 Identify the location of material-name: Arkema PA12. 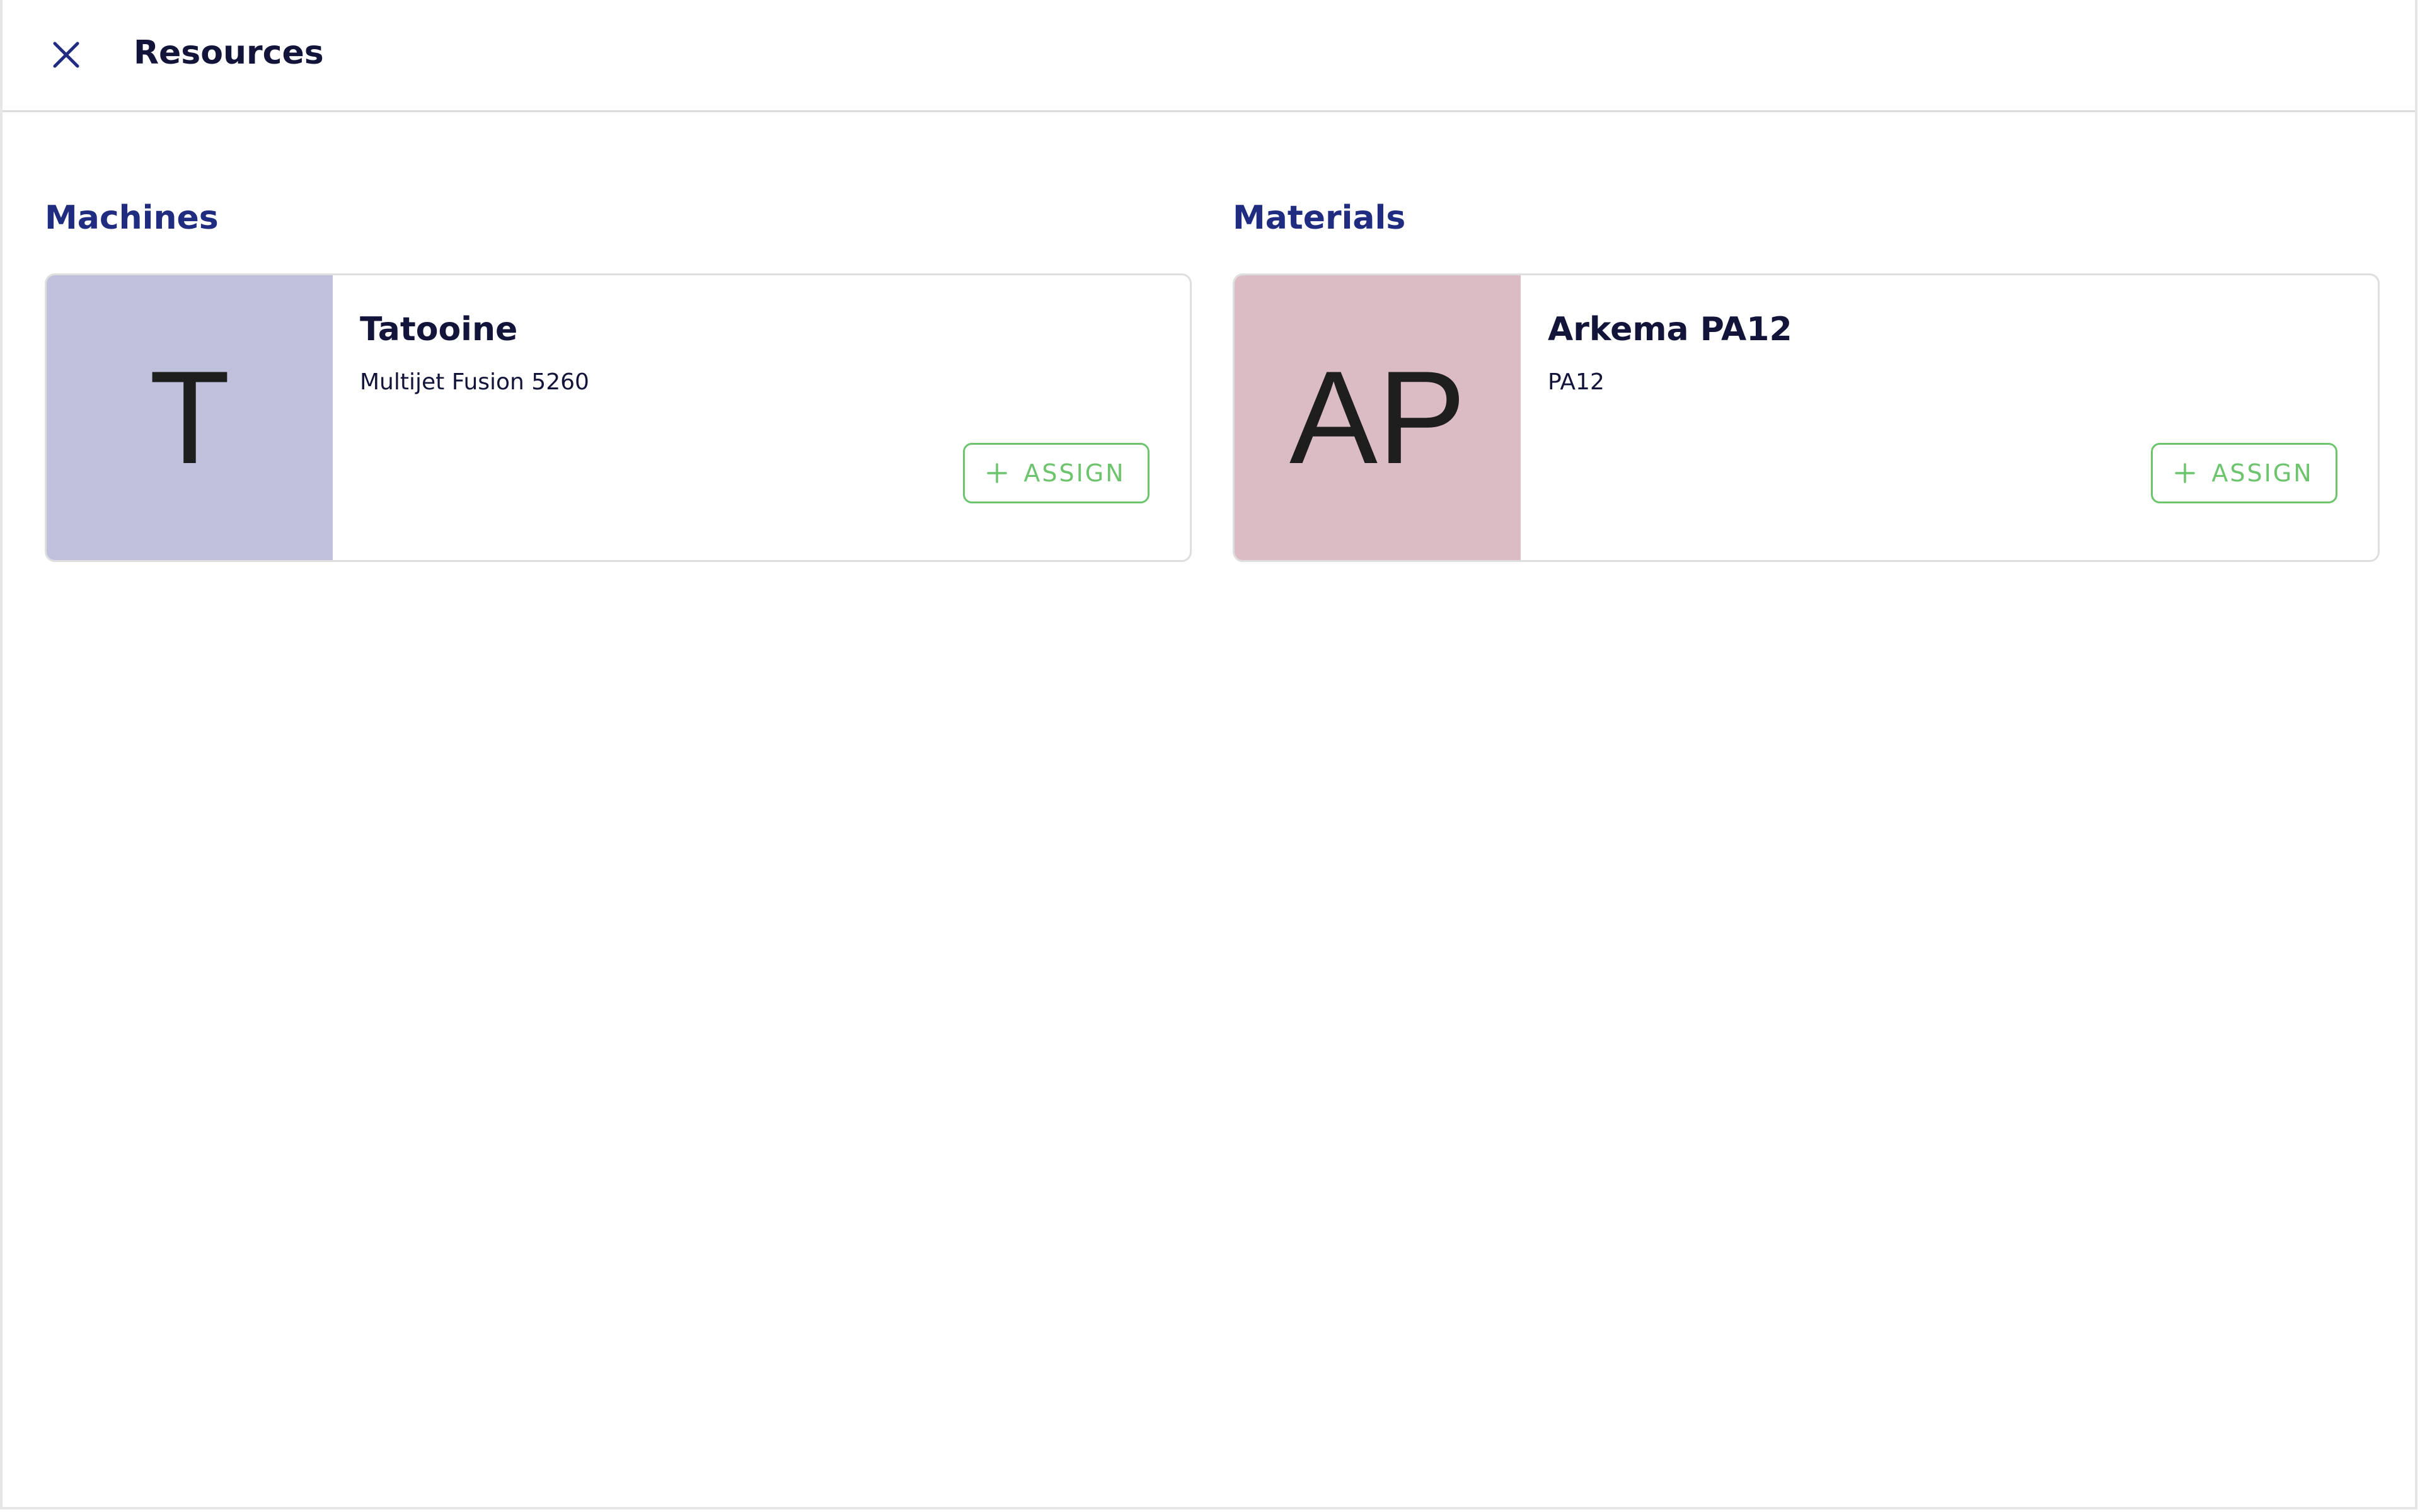
(1670, 329).